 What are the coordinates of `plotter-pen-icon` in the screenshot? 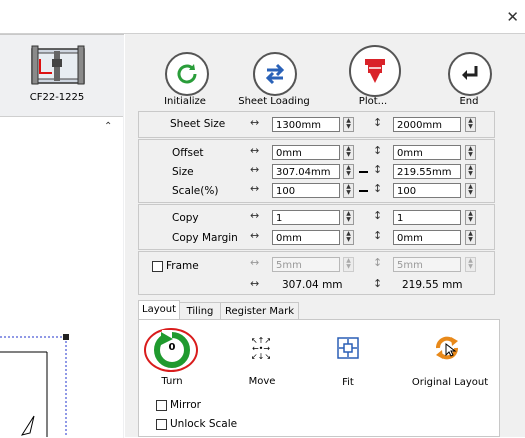 It's located at (375, 71).